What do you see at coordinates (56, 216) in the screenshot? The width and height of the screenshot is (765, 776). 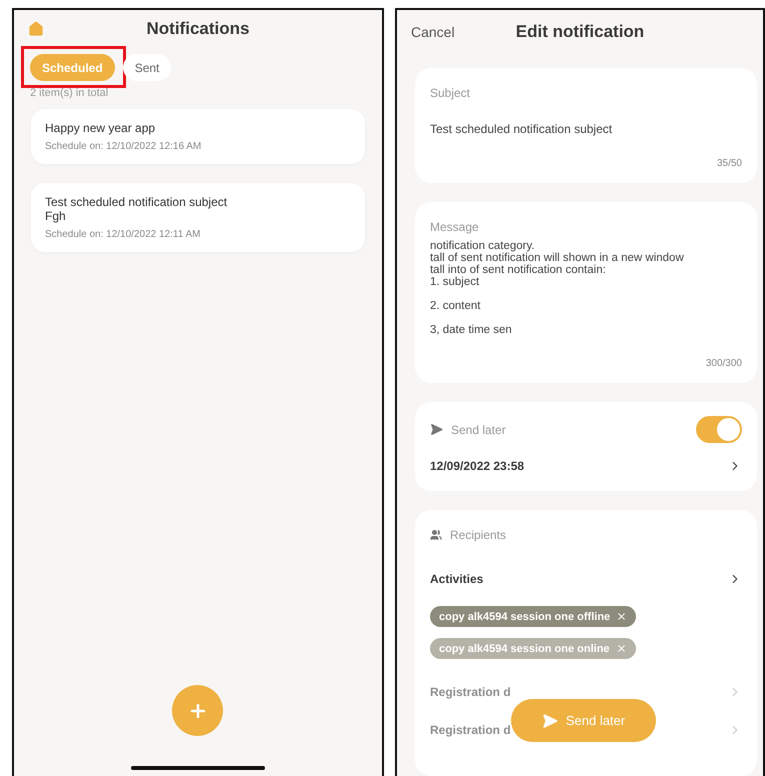 I see `notification-title: Fgh` at bounding box center [56, 216].